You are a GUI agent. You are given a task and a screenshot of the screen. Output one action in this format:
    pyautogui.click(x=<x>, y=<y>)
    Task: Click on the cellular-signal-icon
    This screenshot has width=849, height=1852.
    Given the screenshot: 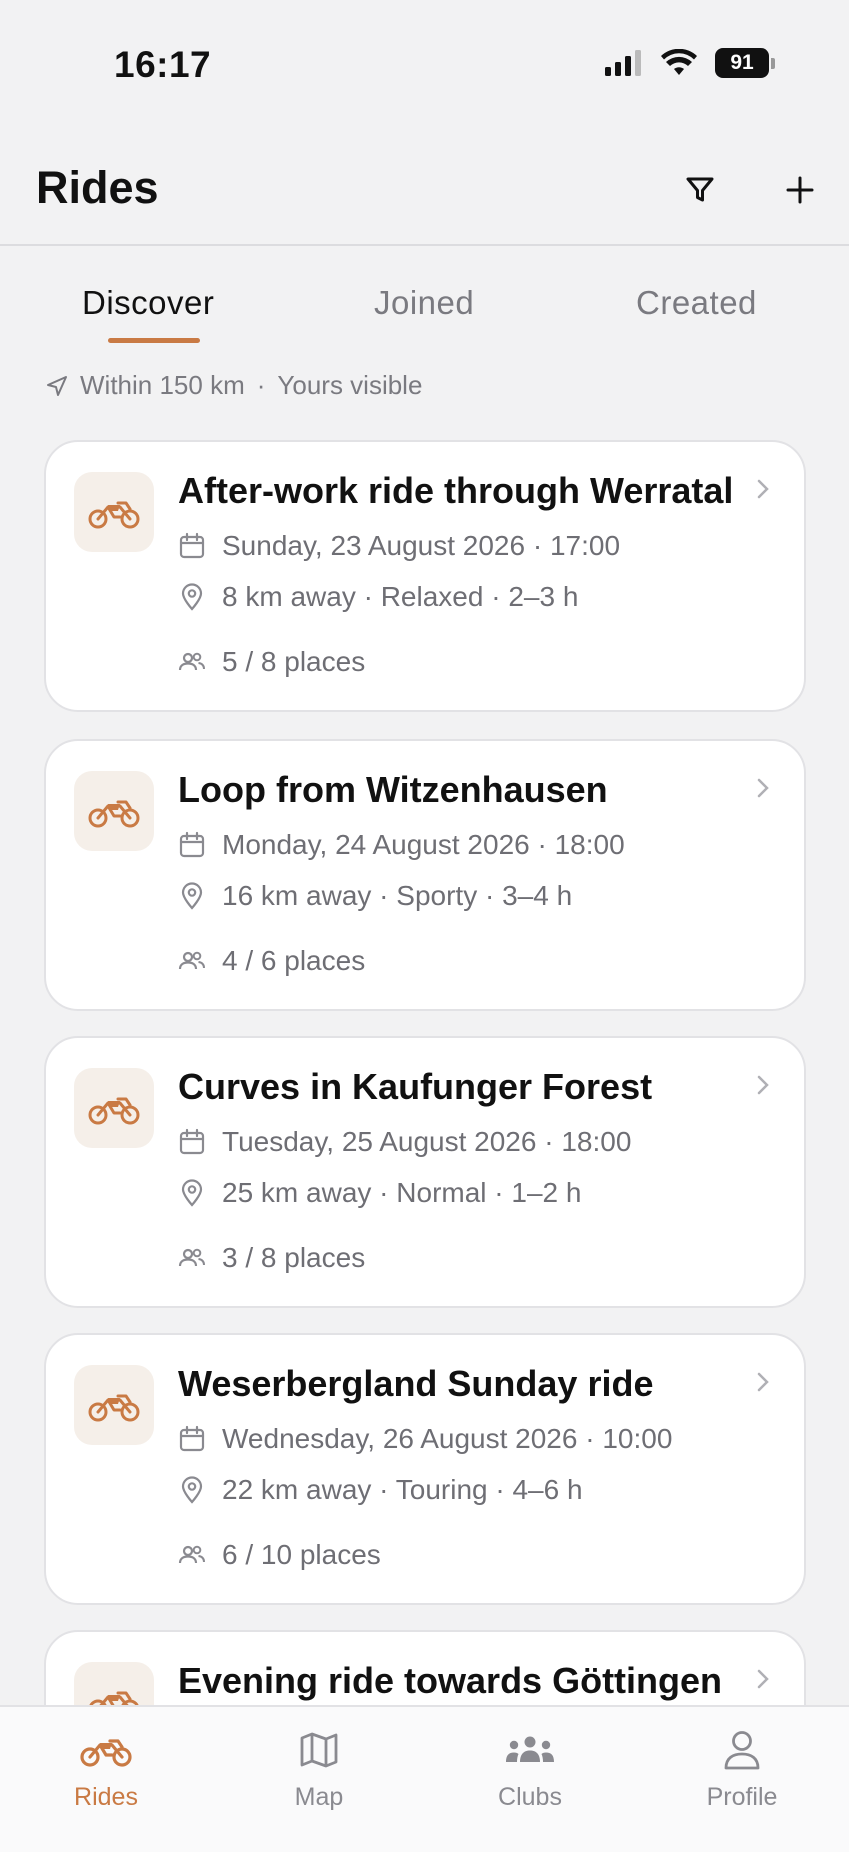 What is the action you would take?
    pyautogui.click(x=623, y=63)
    